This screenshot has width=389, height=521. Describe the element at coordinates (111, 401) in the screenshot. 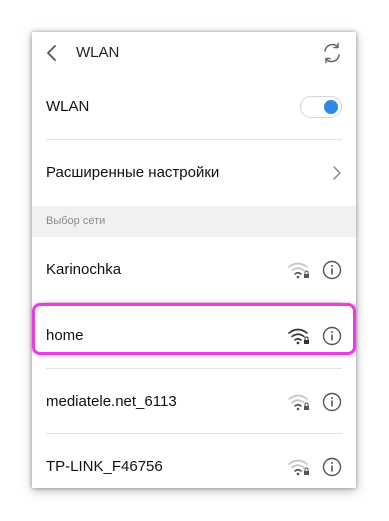

I see `network-name: mediatele.net_6113` at that location.